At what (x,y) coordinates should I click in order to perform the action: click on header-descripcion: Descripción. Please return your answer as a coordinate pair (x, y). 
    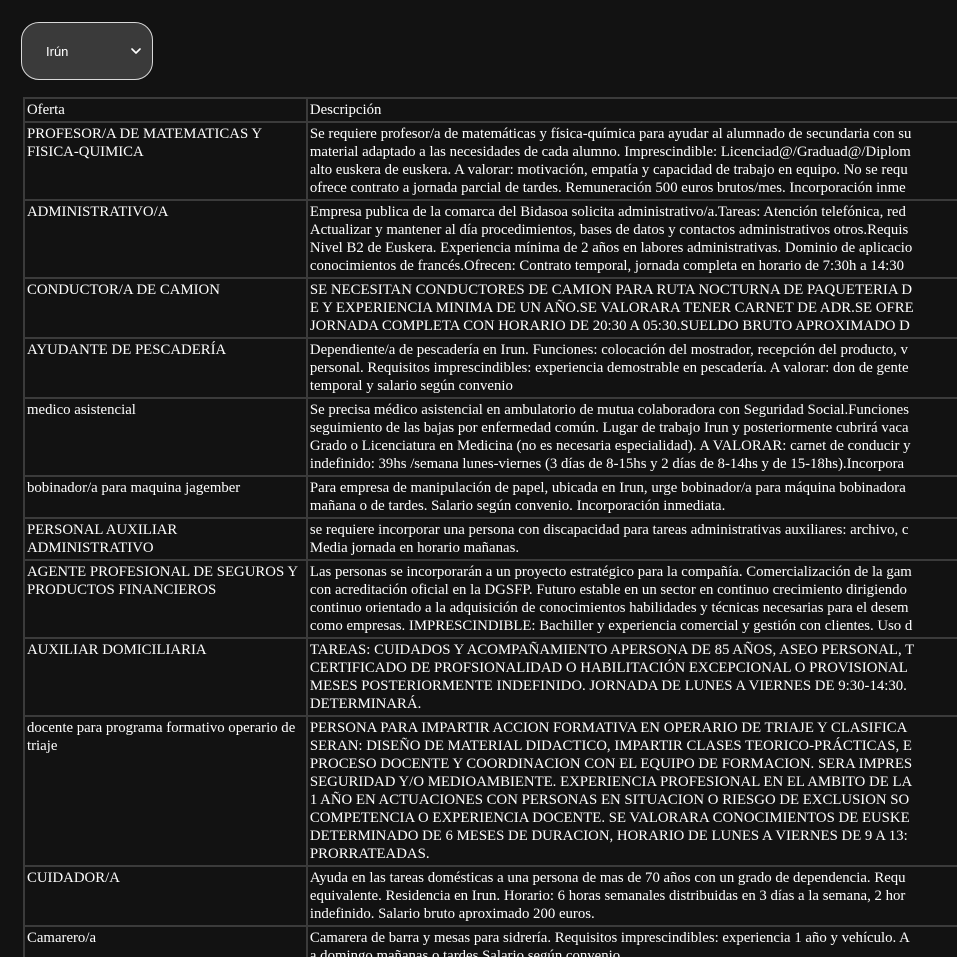
    Looking at the image, I should click on (632, 110).